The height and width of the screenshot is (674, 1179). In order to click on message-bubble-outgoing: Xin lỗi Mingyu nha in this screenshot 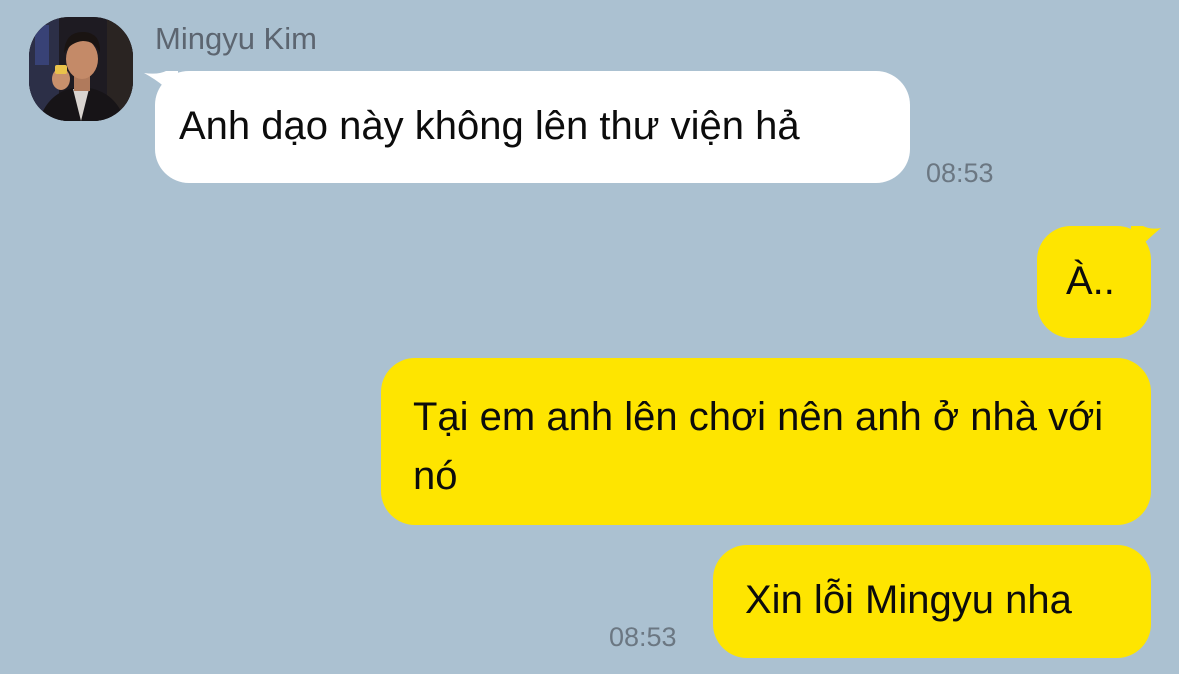, I will do `click(932, 601)`.